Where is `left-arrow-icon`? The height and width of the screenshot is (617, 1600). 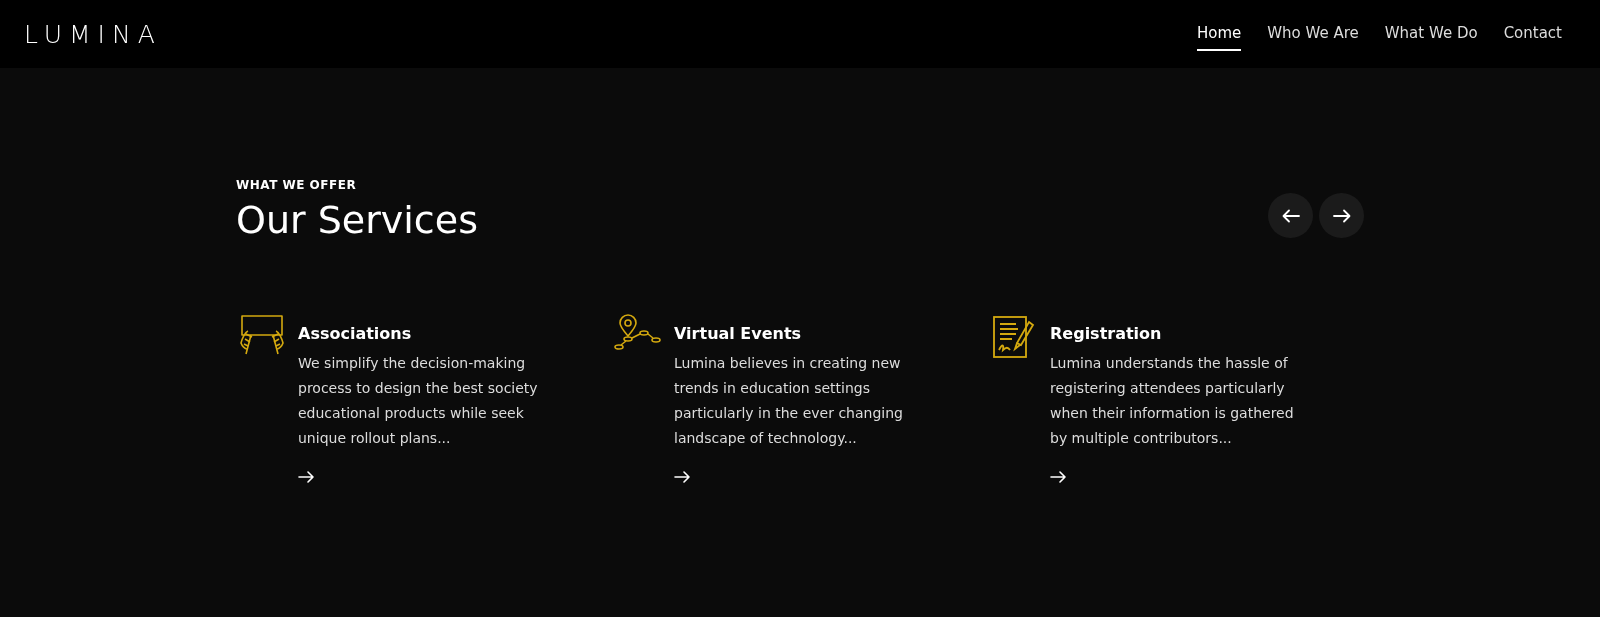 left-arrow-icon is located at coordinates (1290, 215).